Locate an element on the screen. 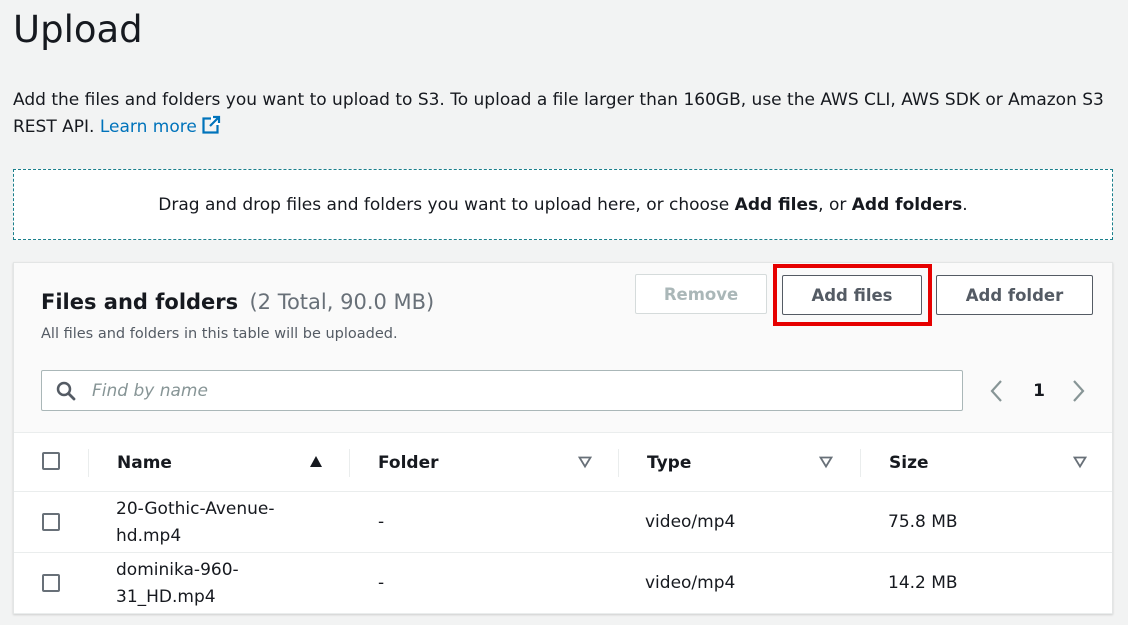 This screenshot has height=625, width=1128. add-files-button: Add files is located at coordinates (852, 295).